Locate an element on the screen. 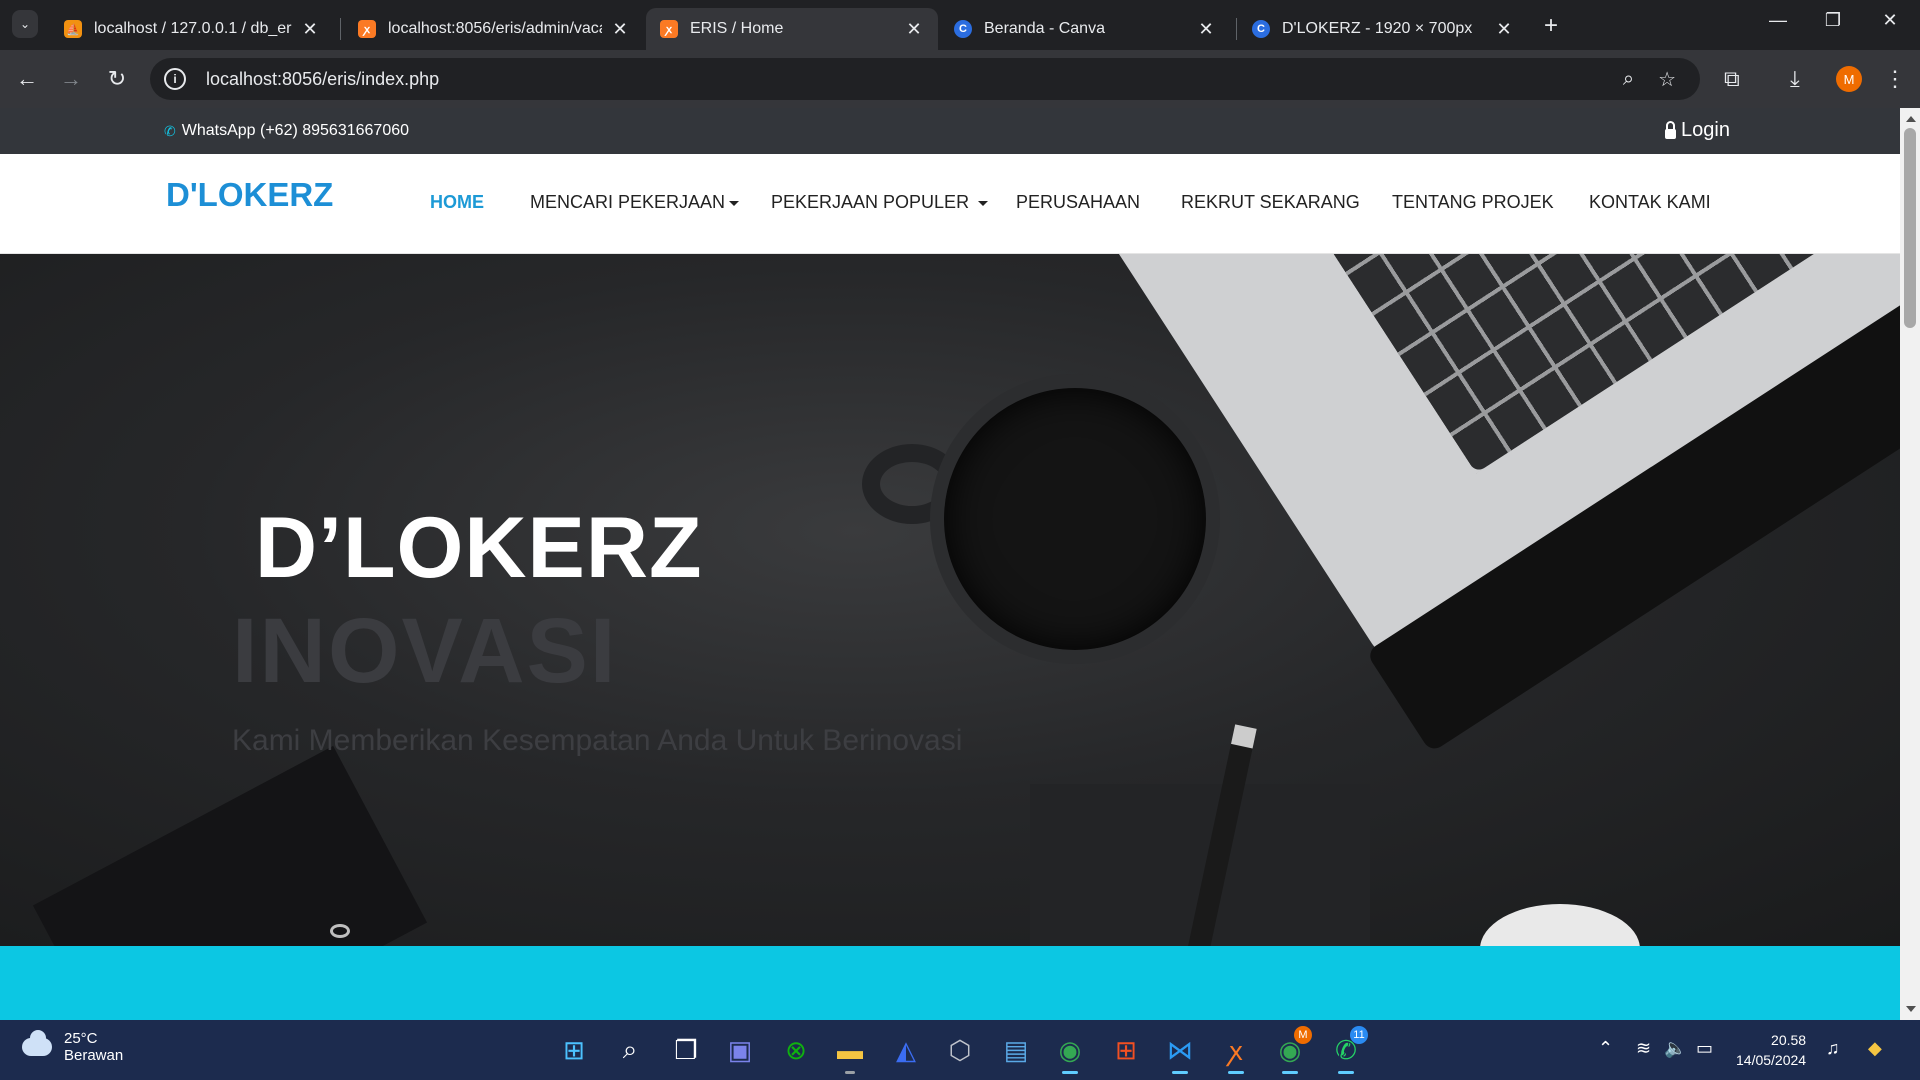 The image size is (1920, 1080). site-info-icon: i is located at coordinates (175, 79).